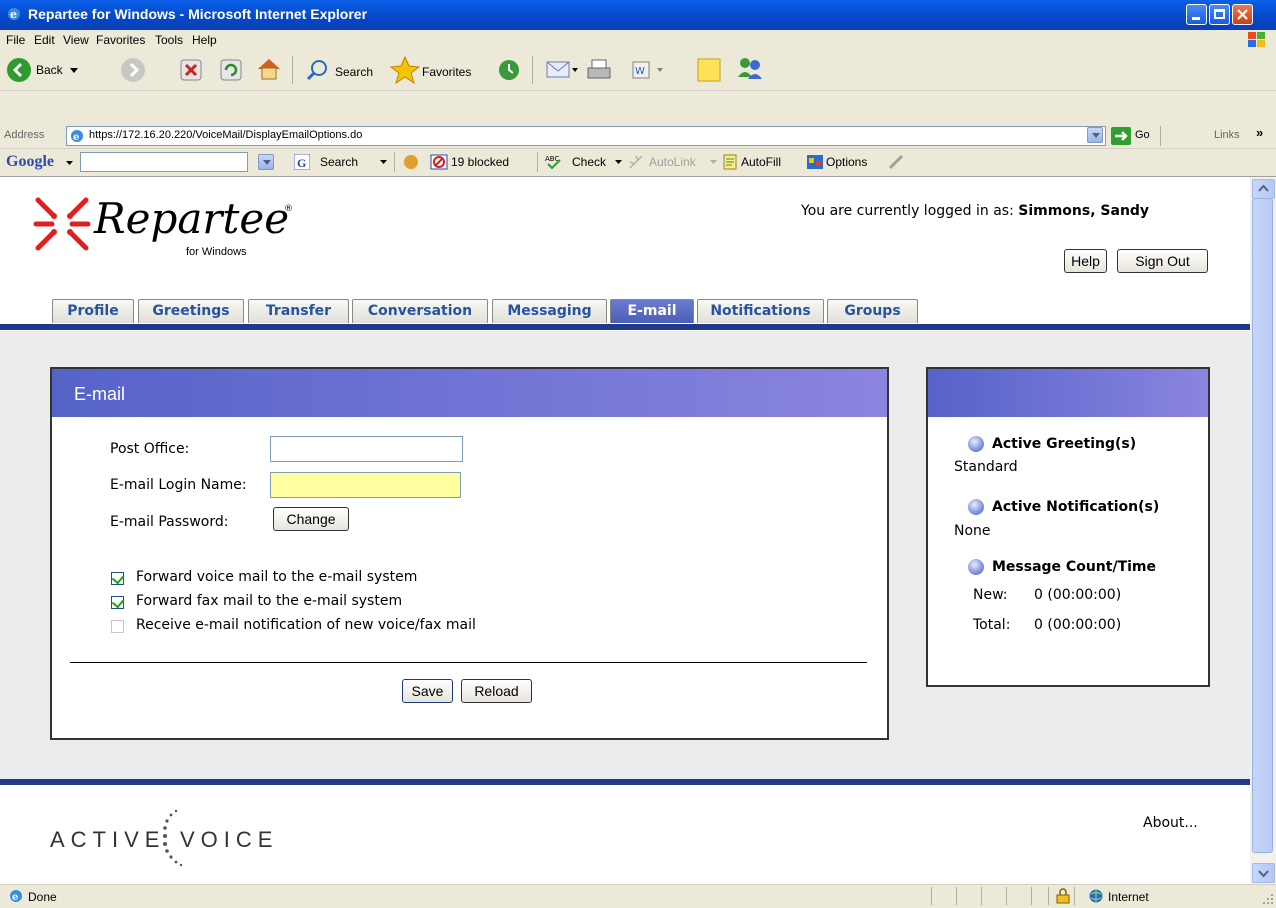 The width and height of the screenshot is (1276, 908). I want to click on favorites-star-icon, so click(405, 70).